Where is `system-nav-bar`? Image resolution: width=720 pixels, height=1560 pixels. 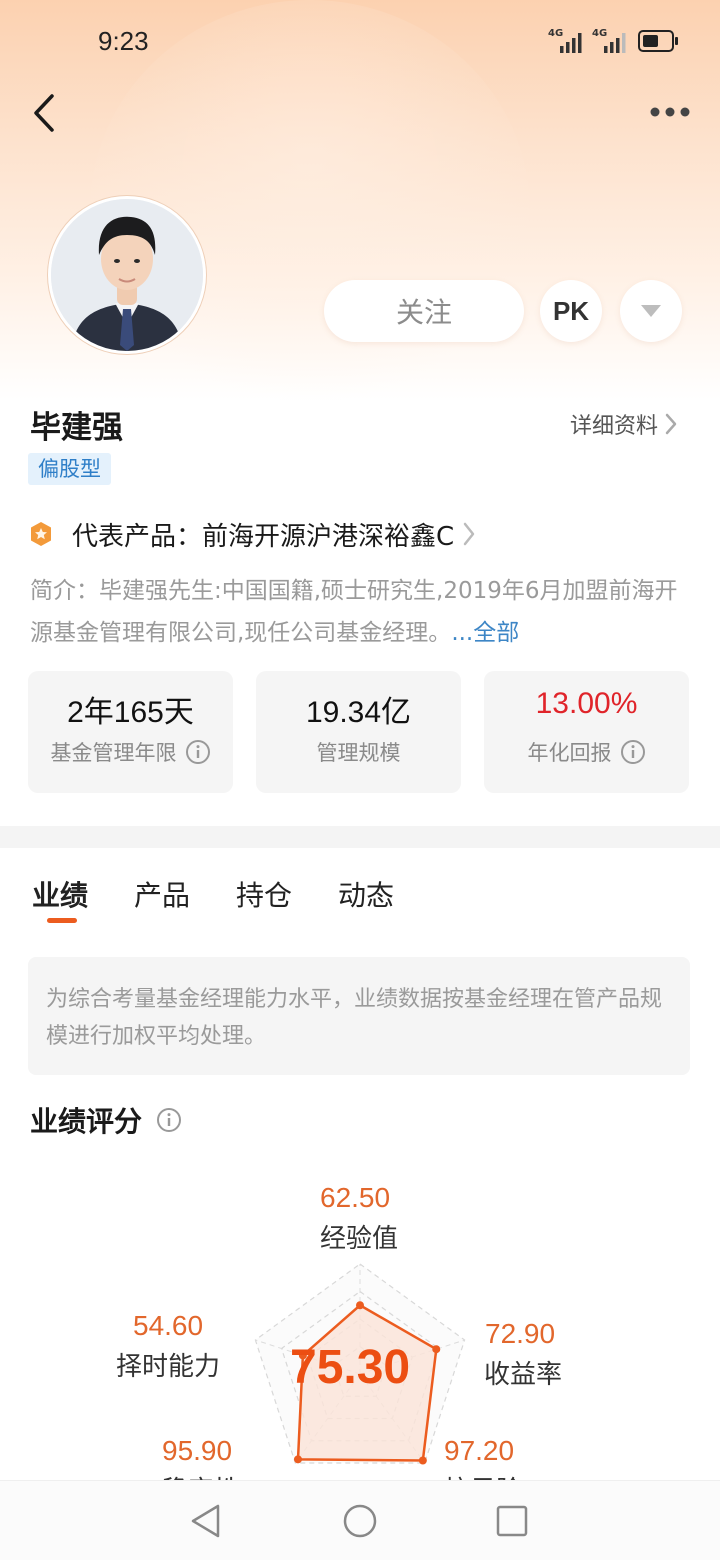 system-nav-bar is located at coordinates (360, 1520).